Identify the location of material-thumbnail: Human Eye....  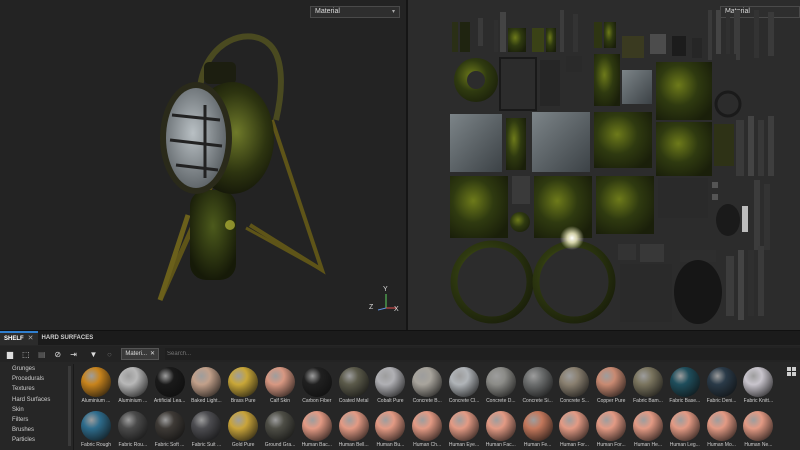
(464, 429).